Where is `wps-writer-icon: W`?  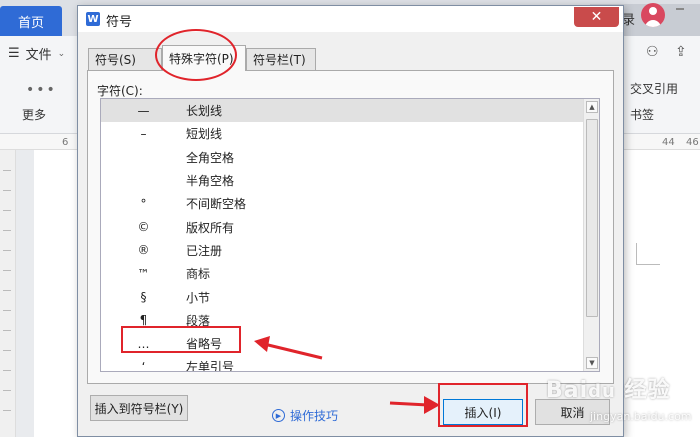 wps-writer-icon: W is located at coordinates (93, 19).